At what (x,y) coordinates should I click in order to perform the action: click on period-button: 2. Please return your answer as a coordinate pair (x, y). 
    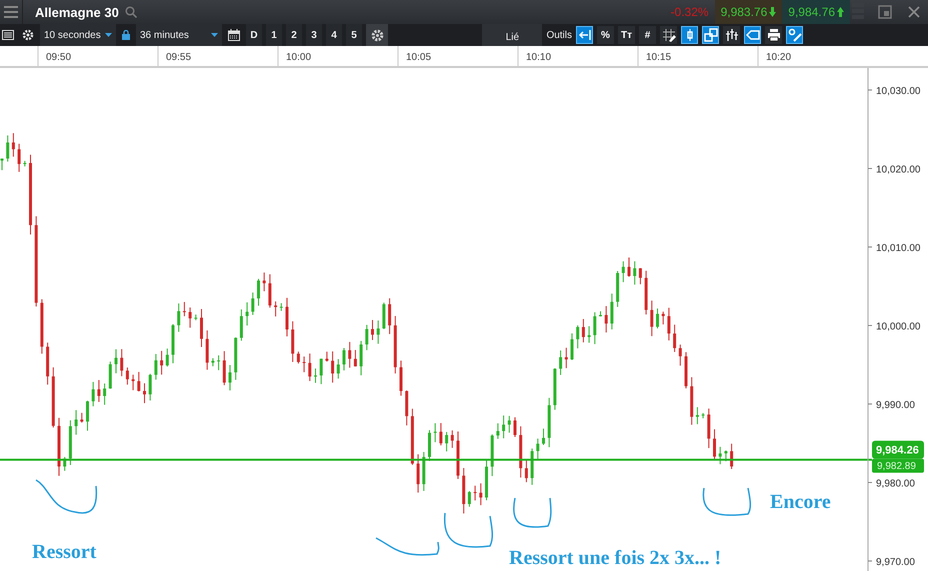
    Looking at the image, I should click on (294, 35).